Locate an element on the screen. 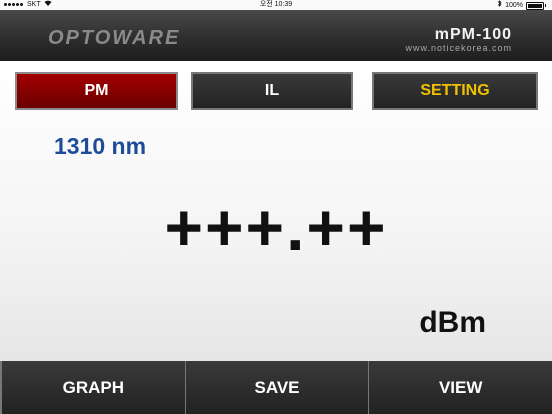 The height and width of the screenshot is (414, 552). tab-il: IL is located at coordinates (272, 91).